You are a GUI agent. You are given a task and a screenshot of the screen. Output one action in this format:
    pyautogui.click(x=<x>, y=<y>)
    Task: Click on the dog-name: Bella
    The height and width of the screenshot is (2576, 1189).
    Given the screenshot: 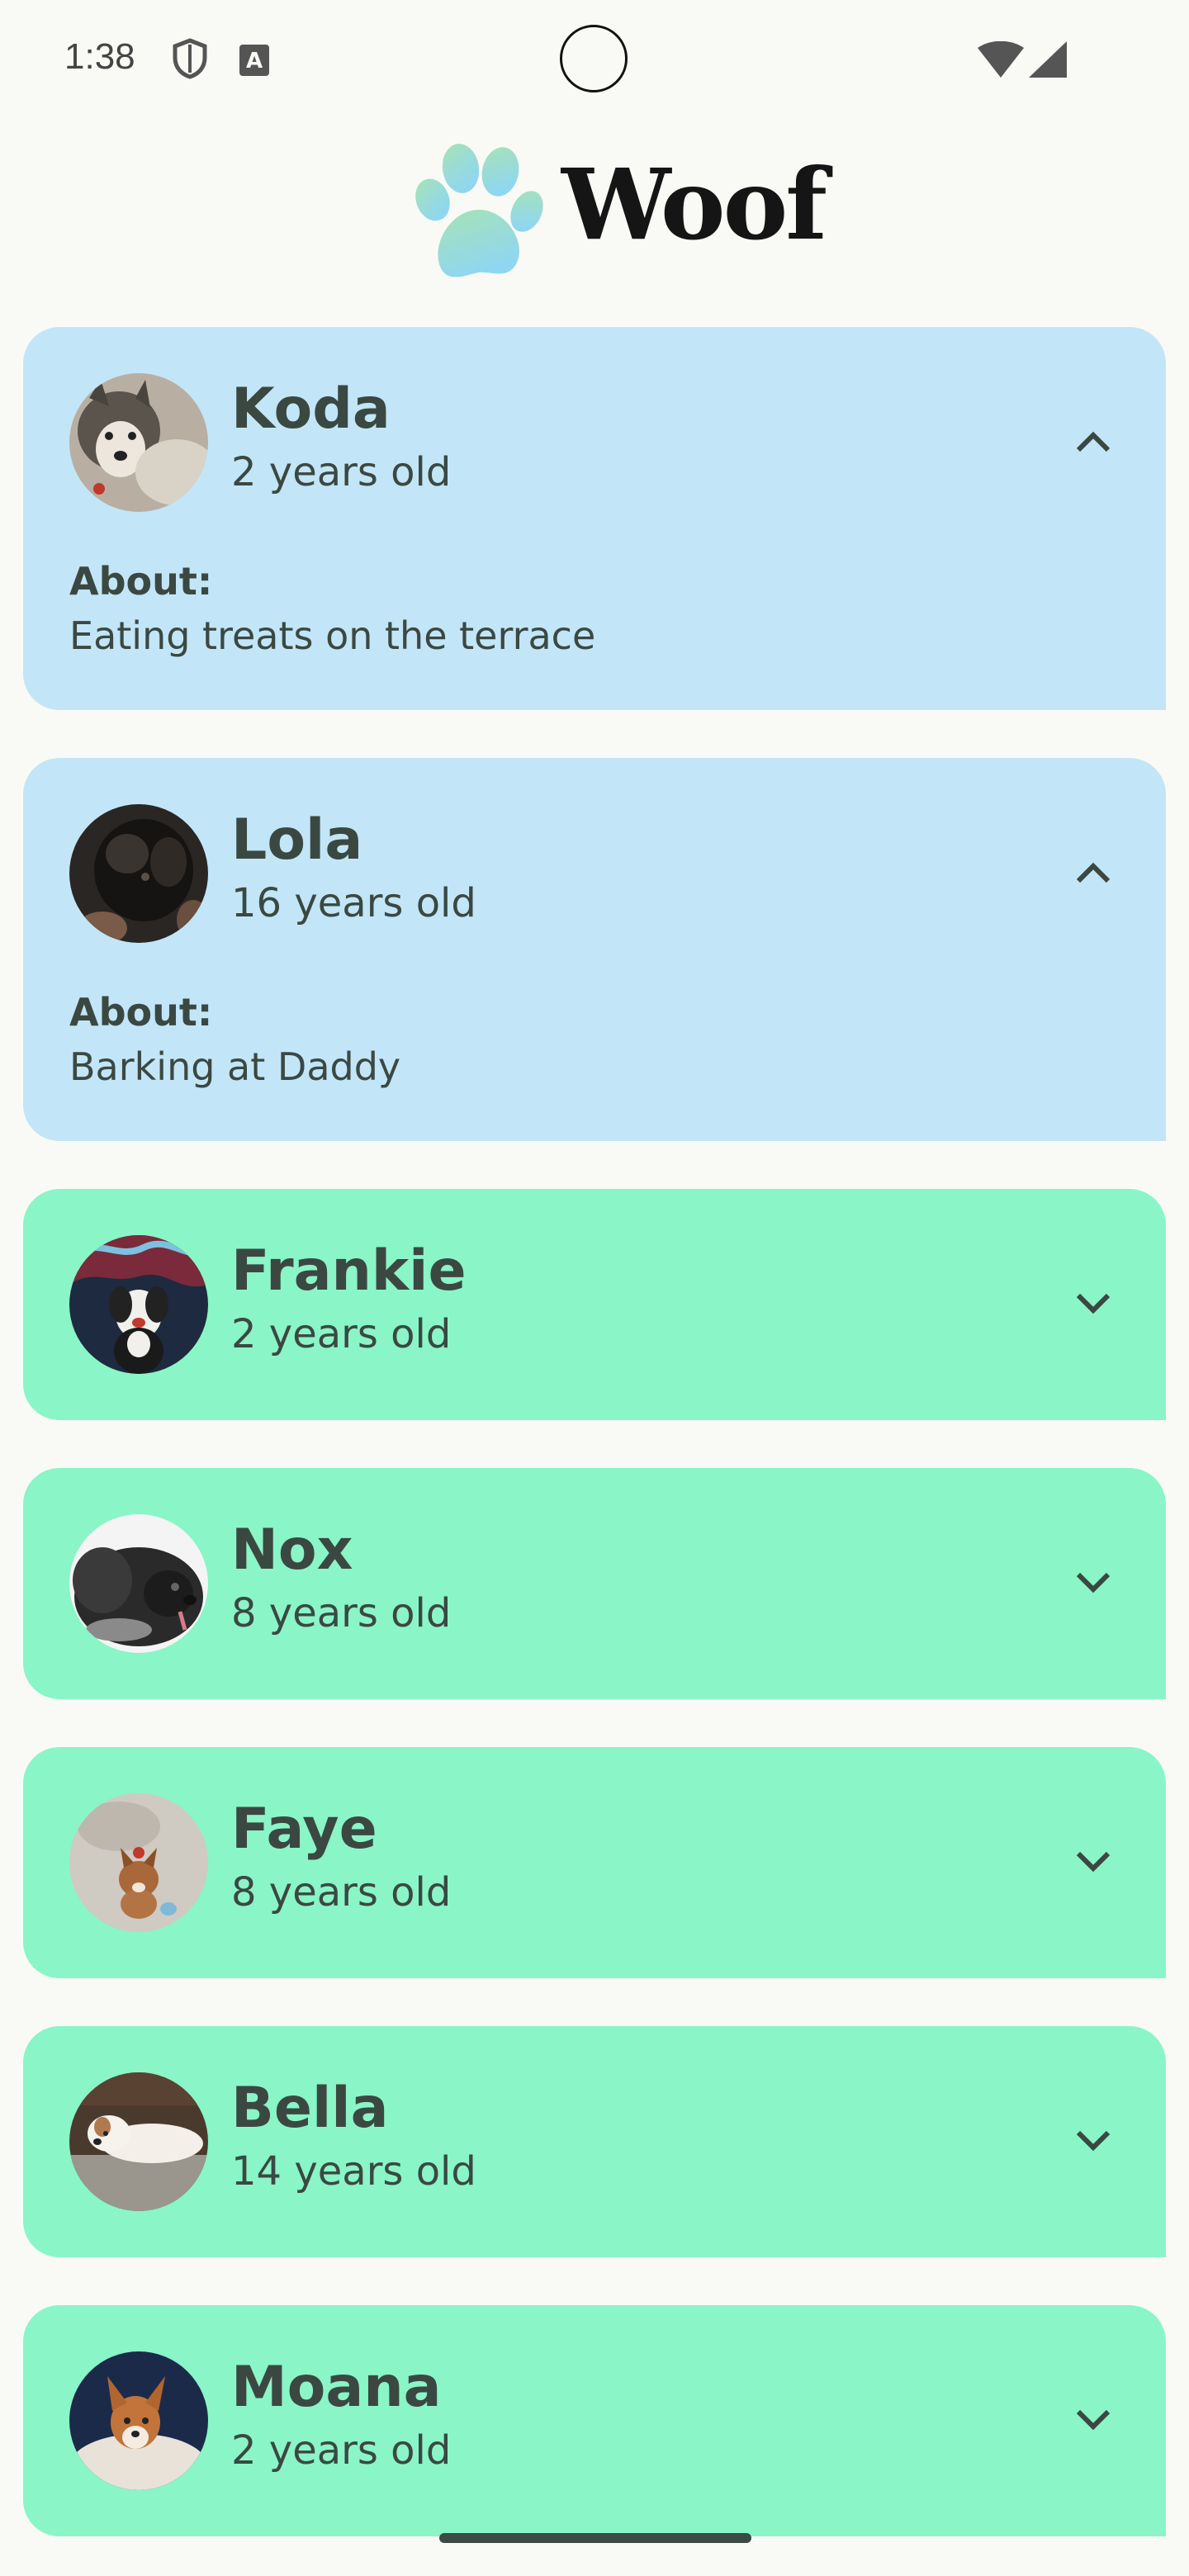 What is the action you would take?
    pyautogui.click(x=310, y=2108)
    